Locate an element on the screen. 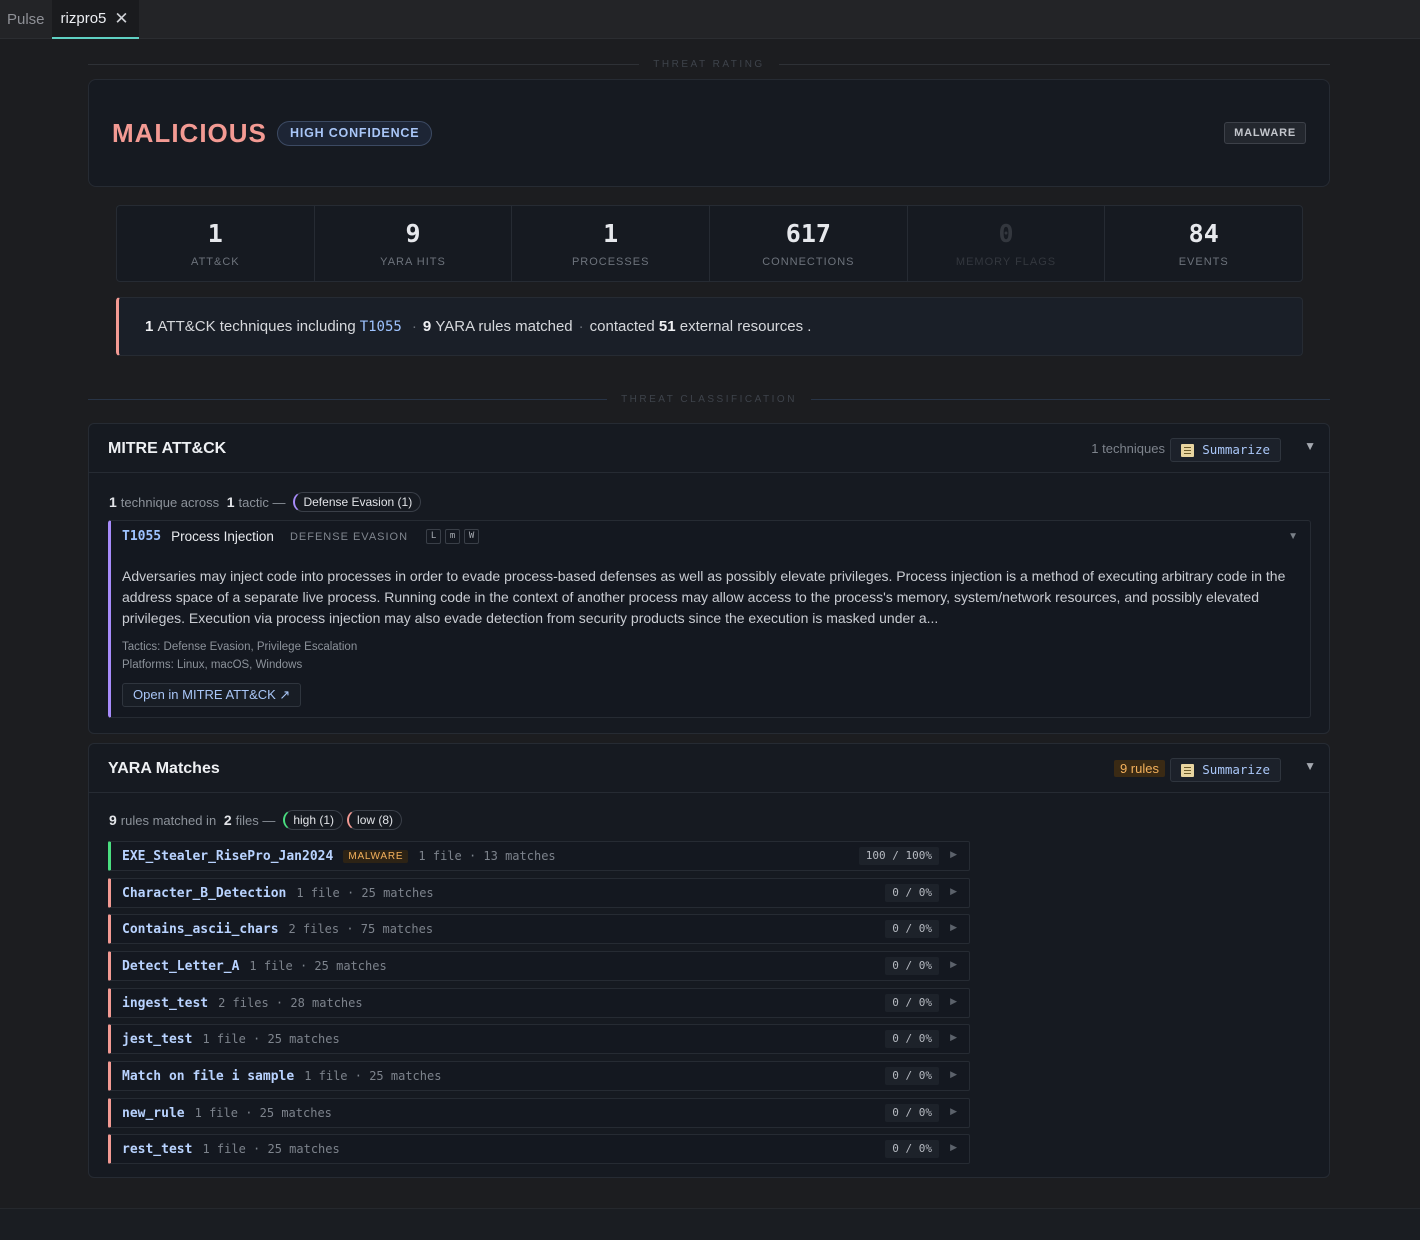 The width and height of the screenshot is (1420, 1240). panel-title: MITRE ATT&CK is located at coordinates (167, 448).